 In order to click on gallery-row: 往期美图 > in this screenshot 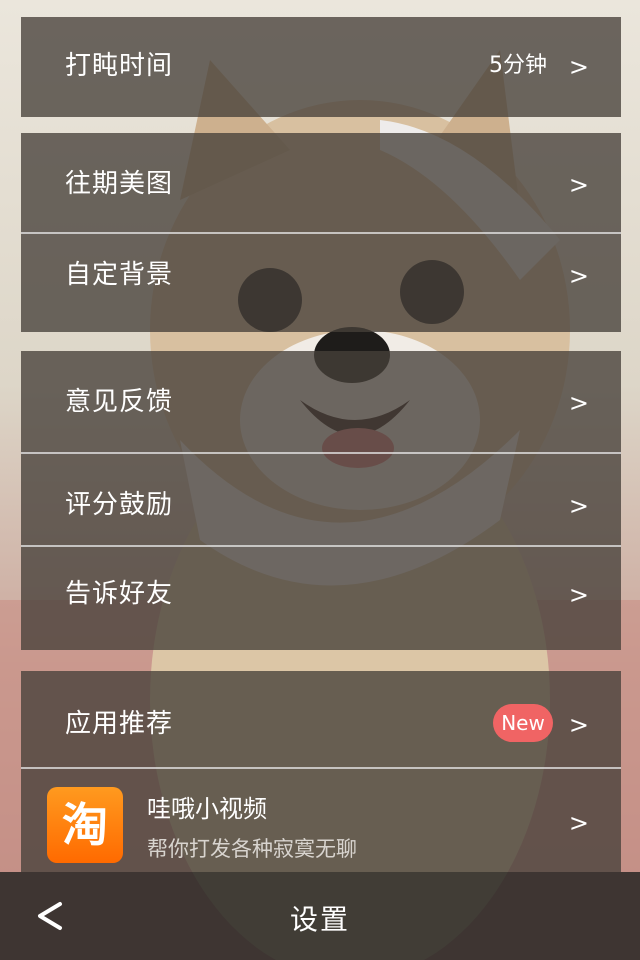, I will do `click(321, 183)`.